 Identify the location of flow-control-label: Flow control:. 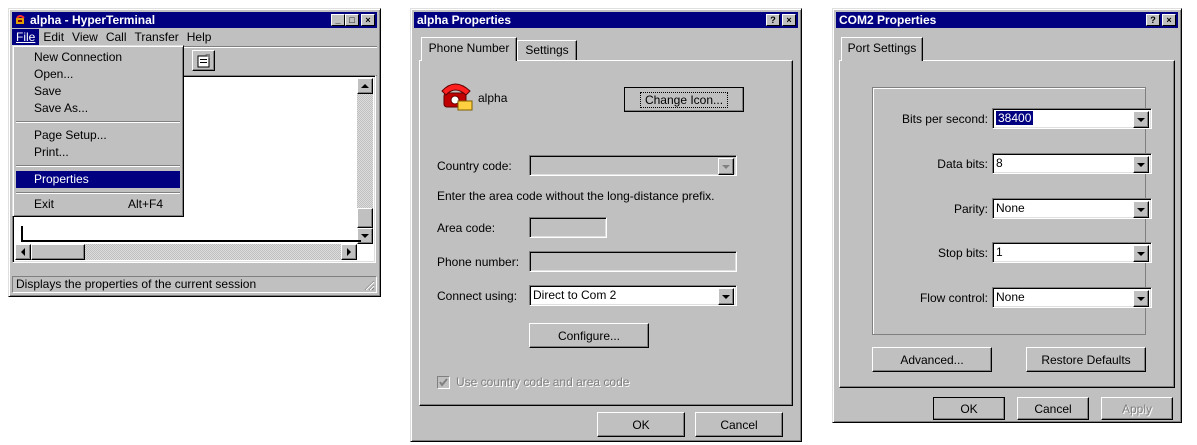
(953, 298).